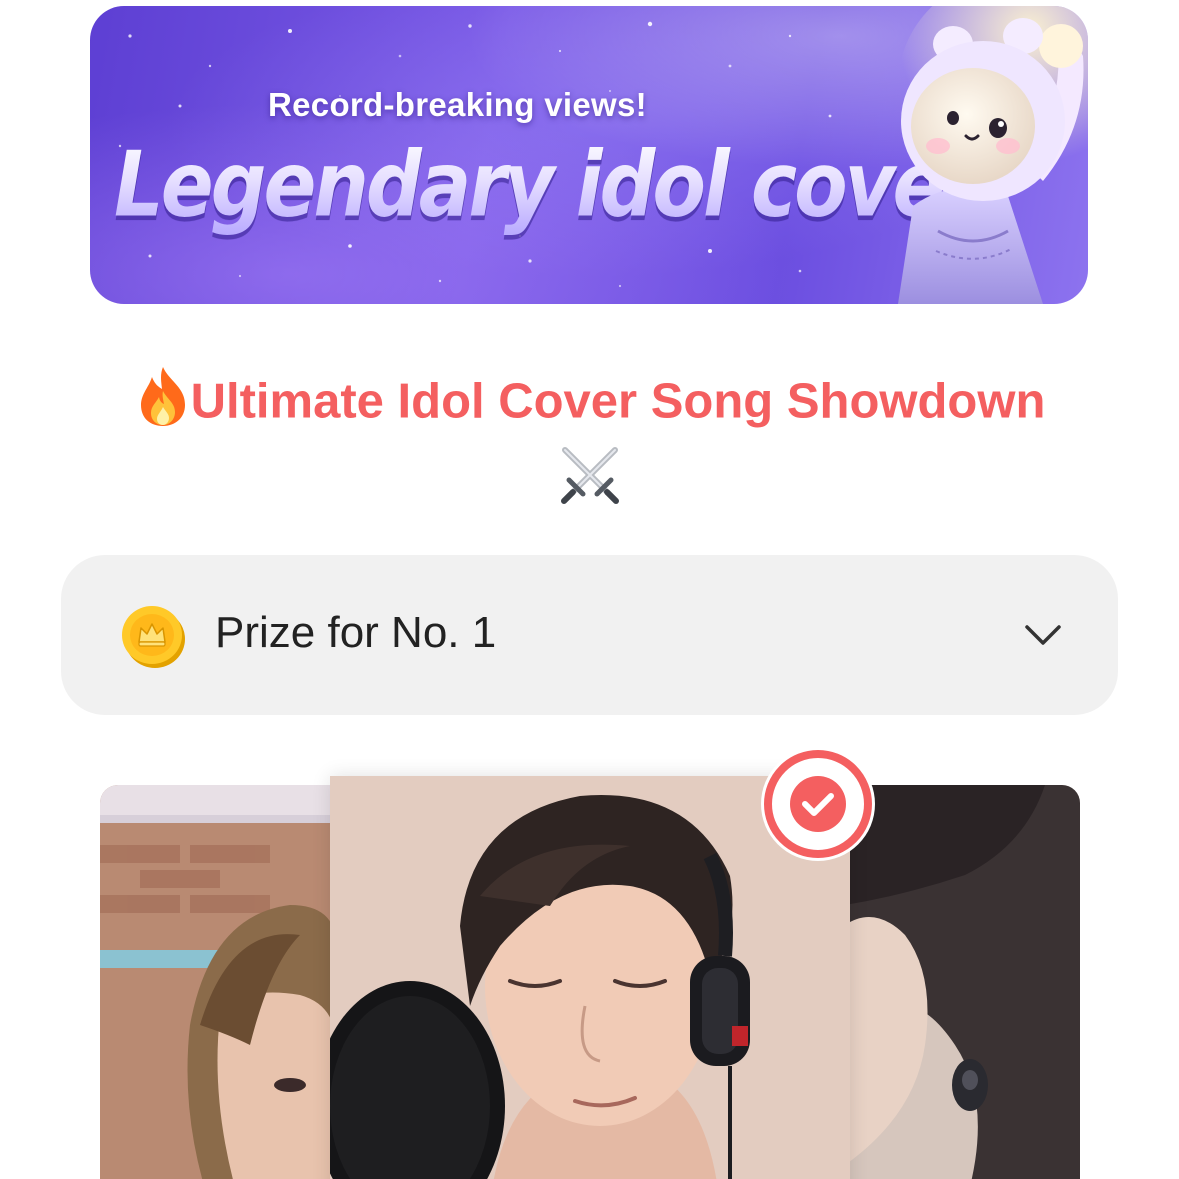 Image resolution: width=1179 pixels, height=1179 pixels. I want to click on showdown-title: Ultimate Idol Cover Song Showdown, so click(618, 401).